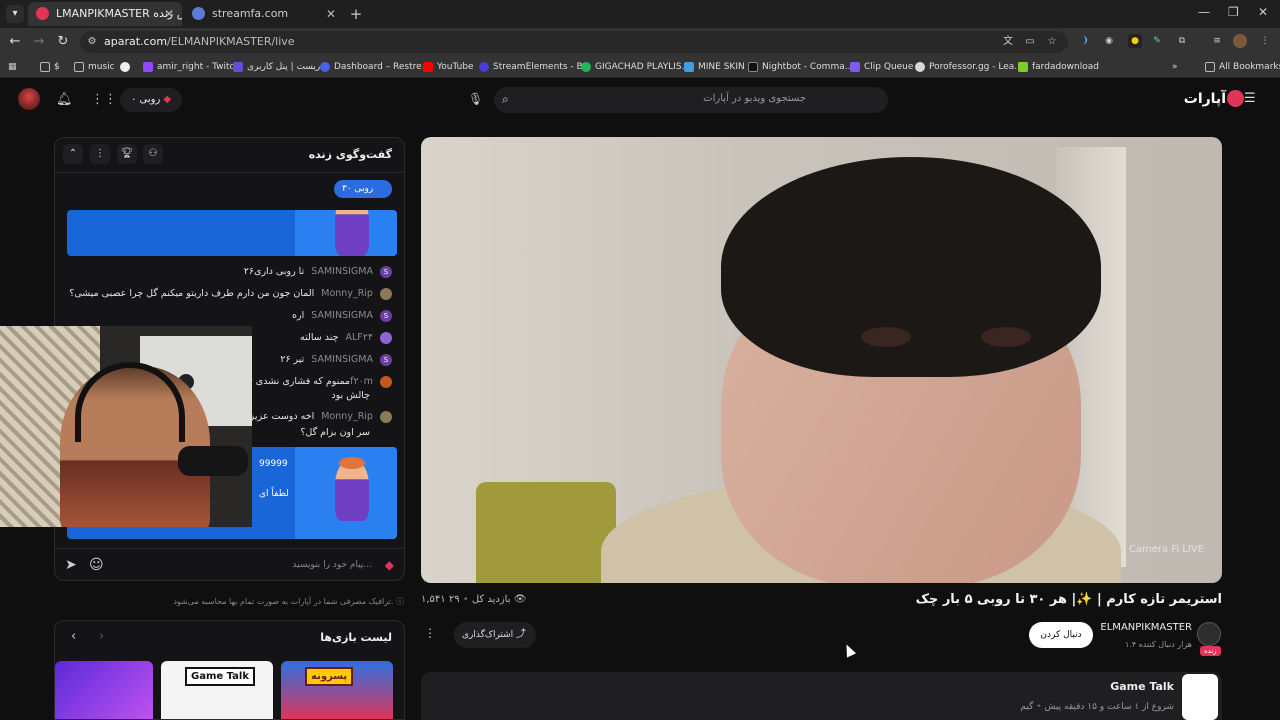 The image size is (1280, 720). I want to click on channel-name: ELMANPIKMASTER, so click(1146, 627).